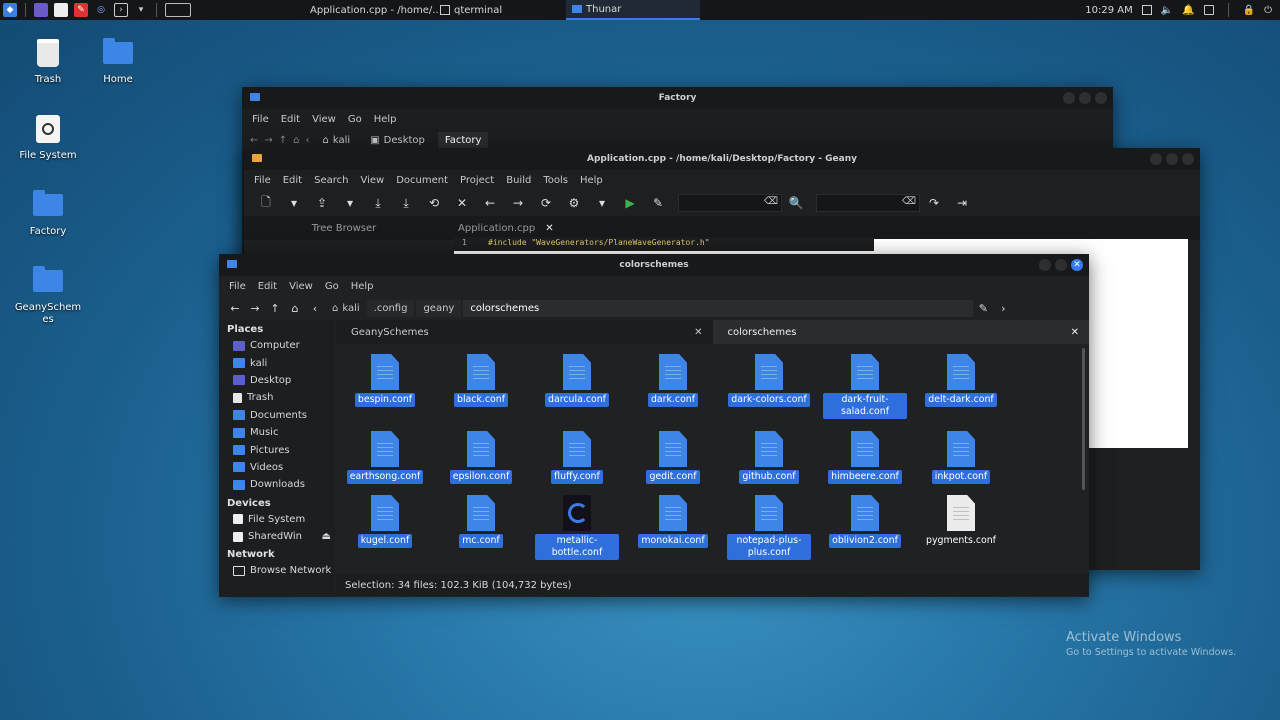 The height and width of the screenshot is (720, 1280). I want to click on sidebar-item-desktop: Desktop, so click(277, 380).